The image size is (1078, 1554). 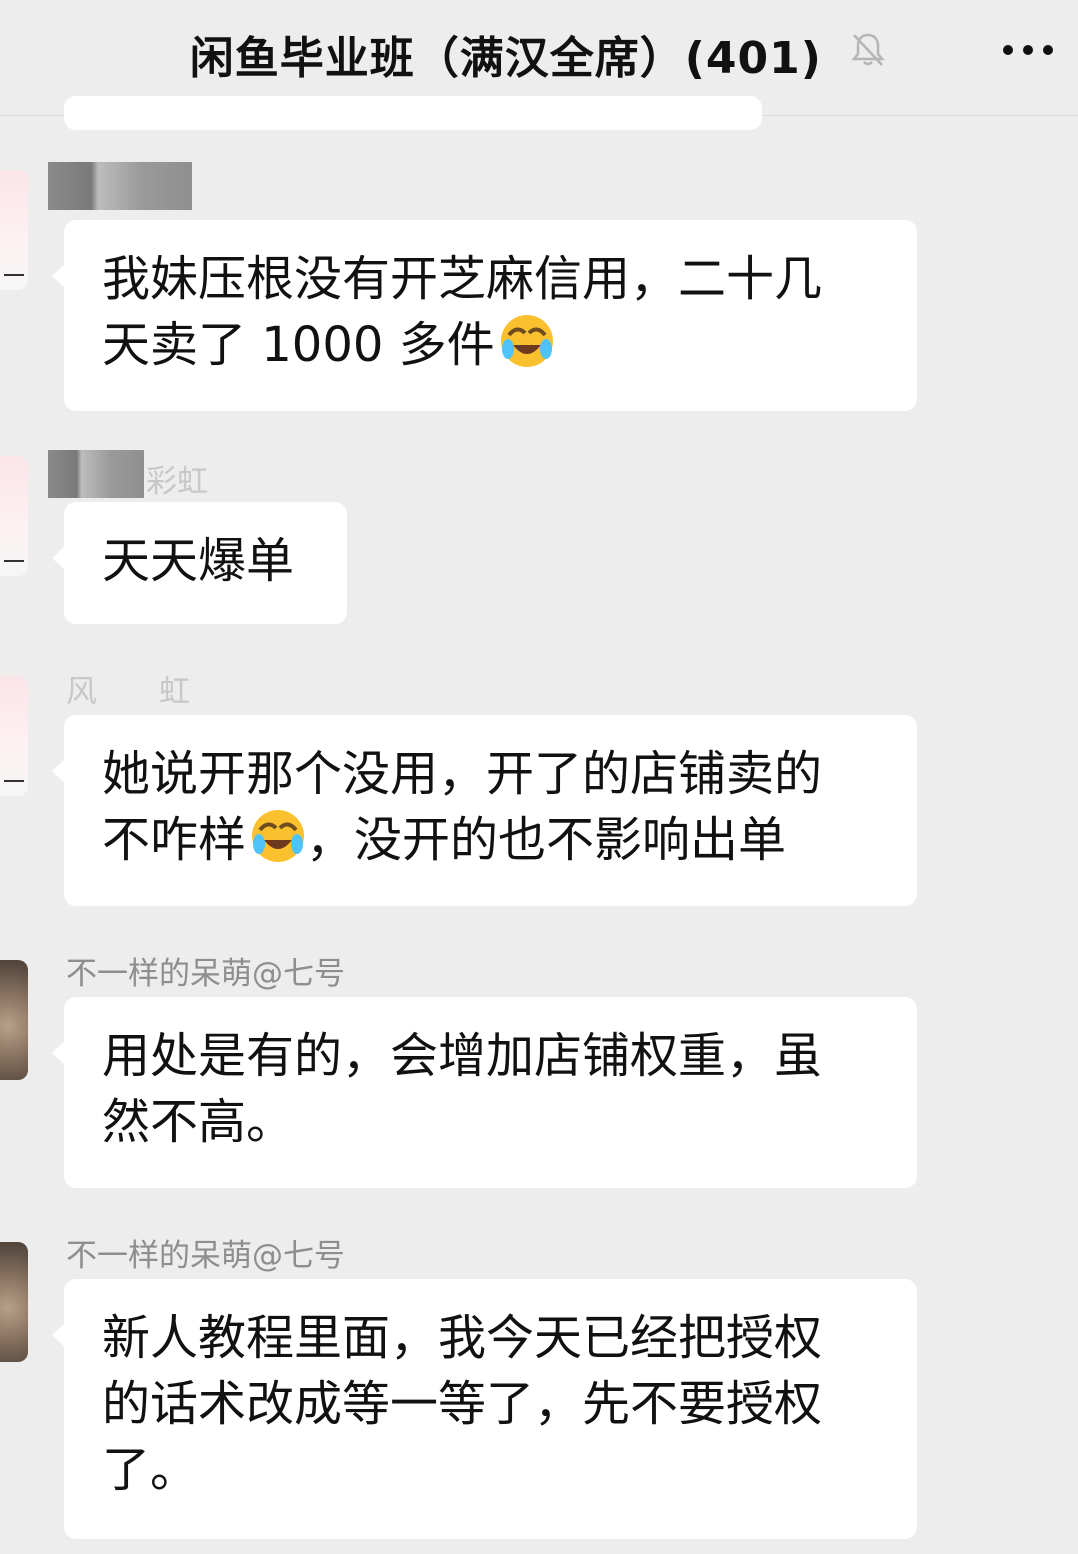 I want to click on message-text: ，没开的也不影响出单, so click(x=546, y=840).